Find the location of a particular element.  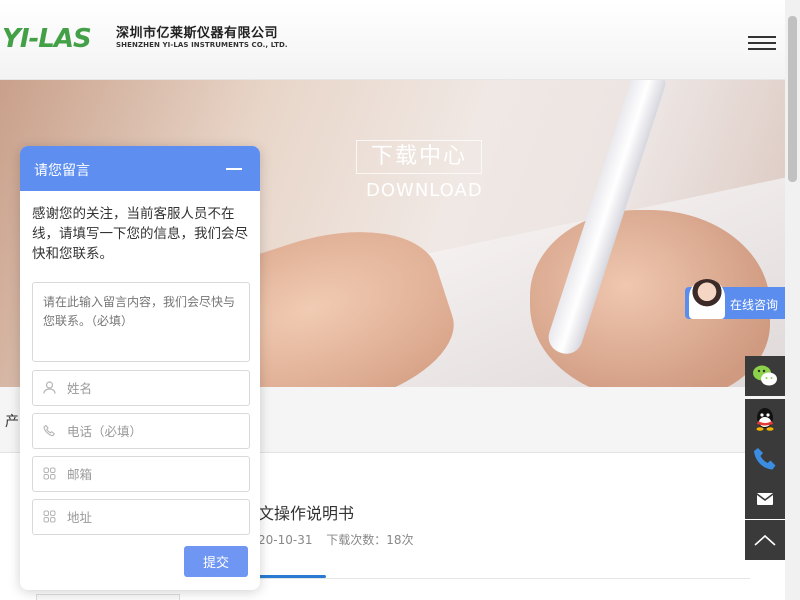

document-meta: 20-10-31 下载次数：18次 is located at coordinates (341, 539).